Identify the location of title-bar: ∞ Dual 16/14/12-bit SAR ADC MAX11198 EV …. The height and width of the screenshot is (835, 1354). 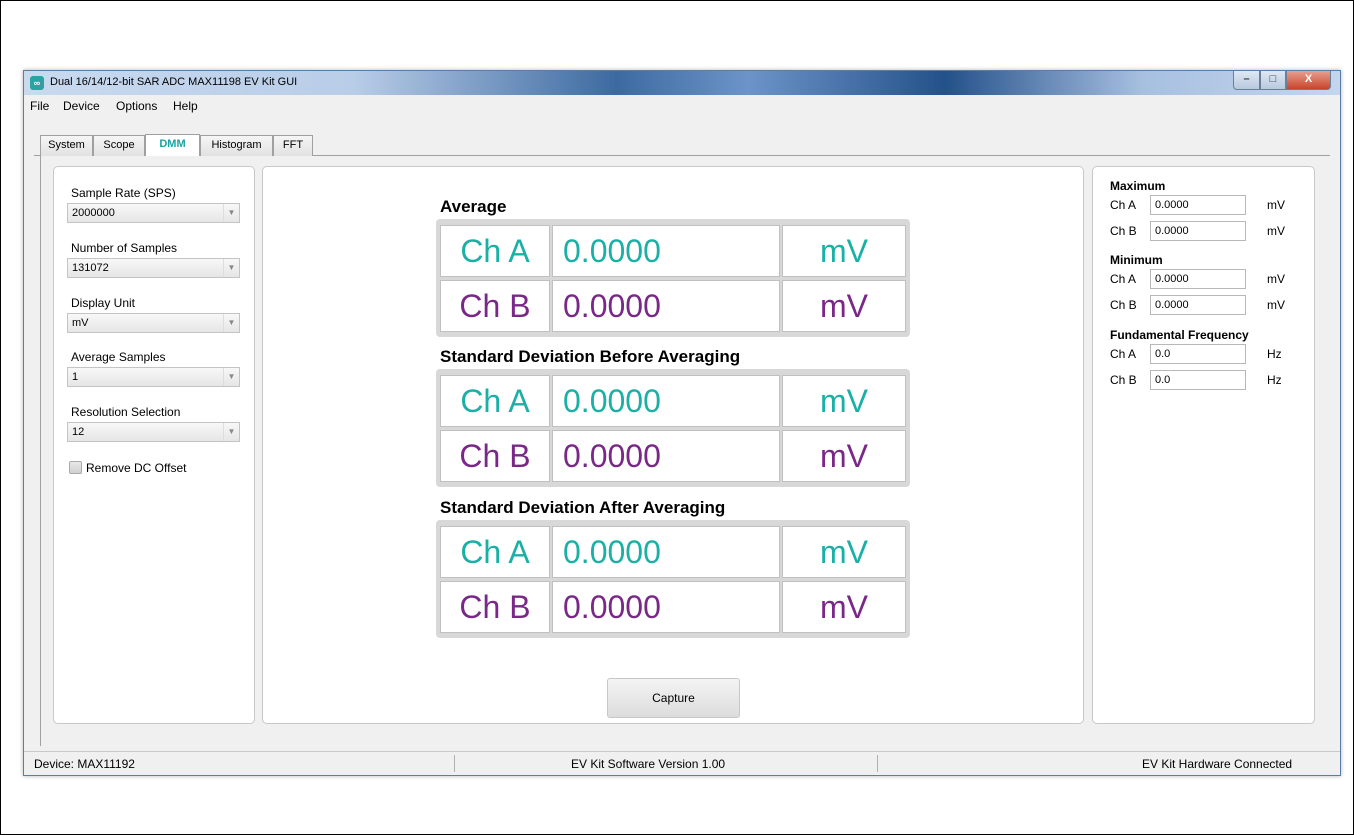
(682, 83).